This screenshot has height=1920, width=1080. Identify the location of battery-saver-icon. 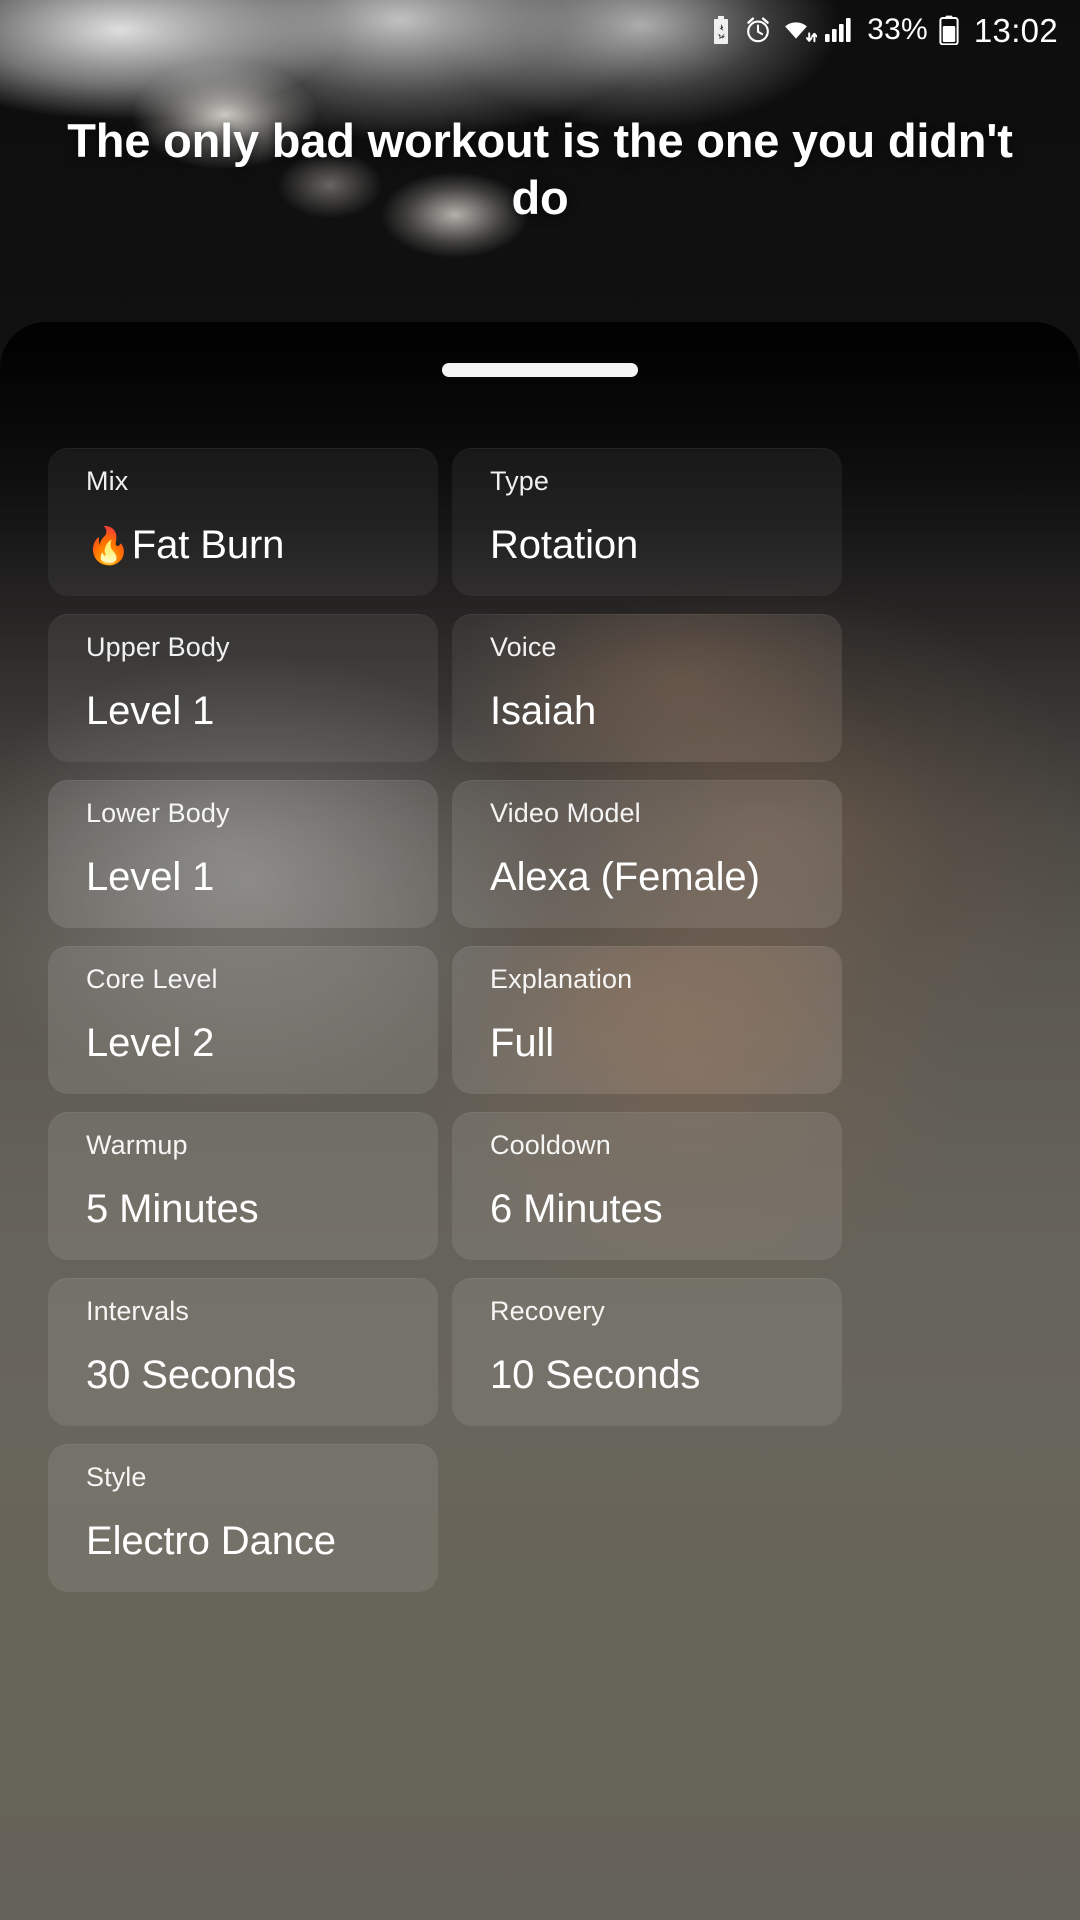
(721, 30).